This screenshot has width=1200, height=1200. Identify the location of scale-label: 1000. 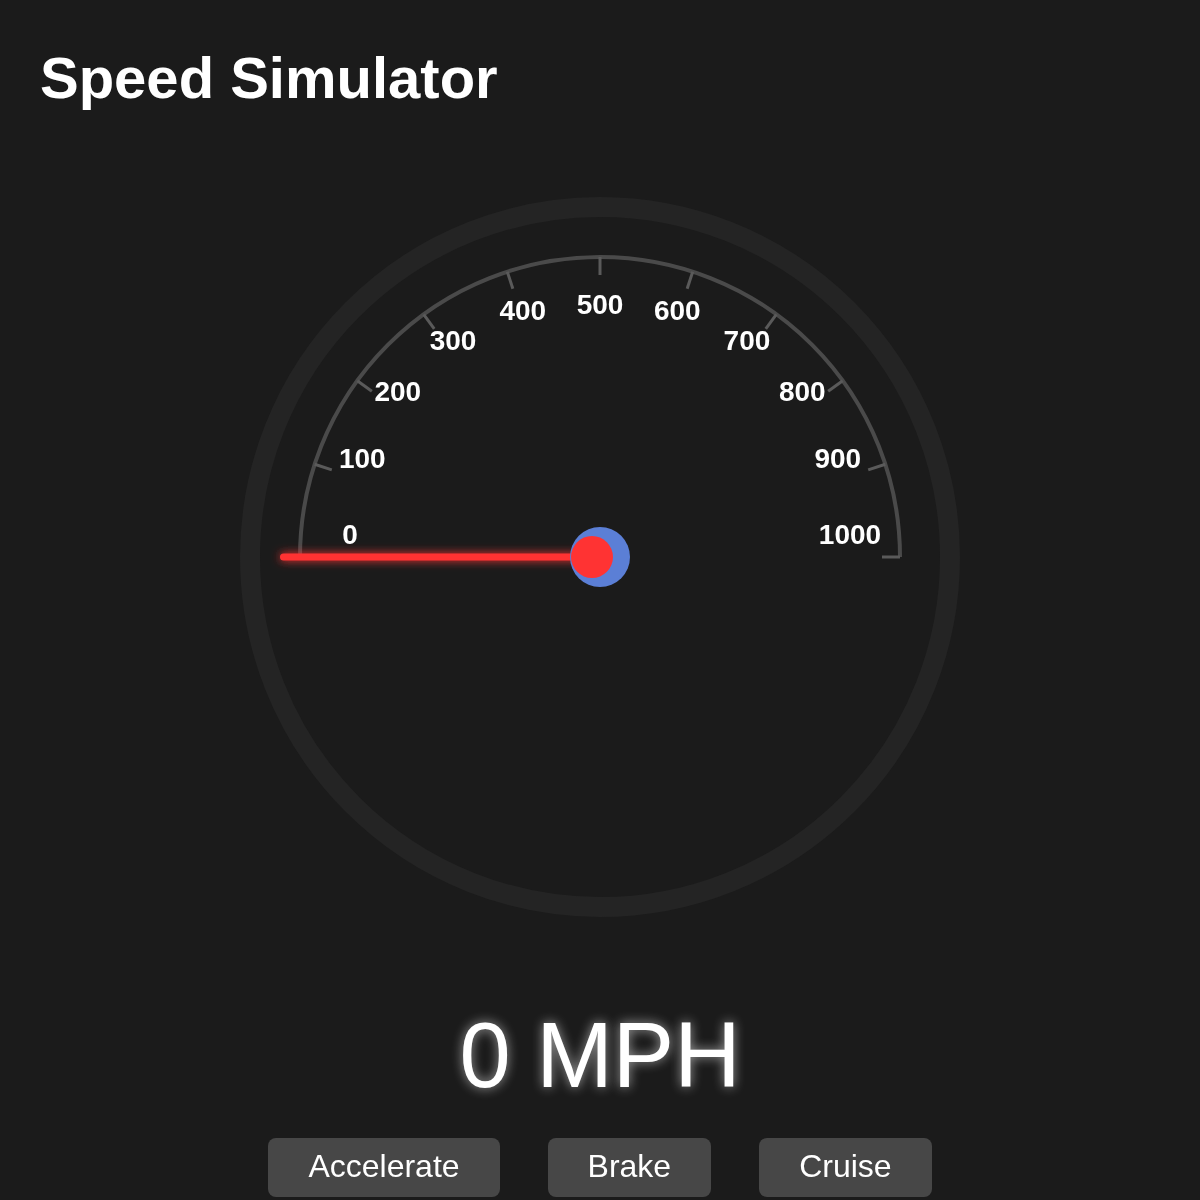
(850, 535).